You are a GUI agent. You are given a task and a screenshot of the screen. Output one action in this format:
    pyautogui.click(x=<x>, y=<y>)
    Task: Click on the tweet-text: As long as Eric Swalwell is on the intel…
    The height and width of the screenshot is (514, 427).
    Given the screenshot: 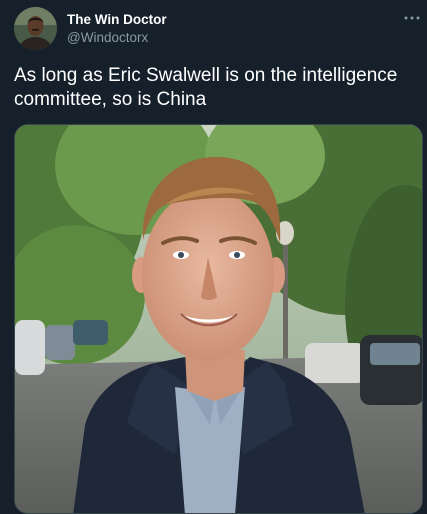 What is the action you would take?
    pyautogui.click(x=206, y=87)
    